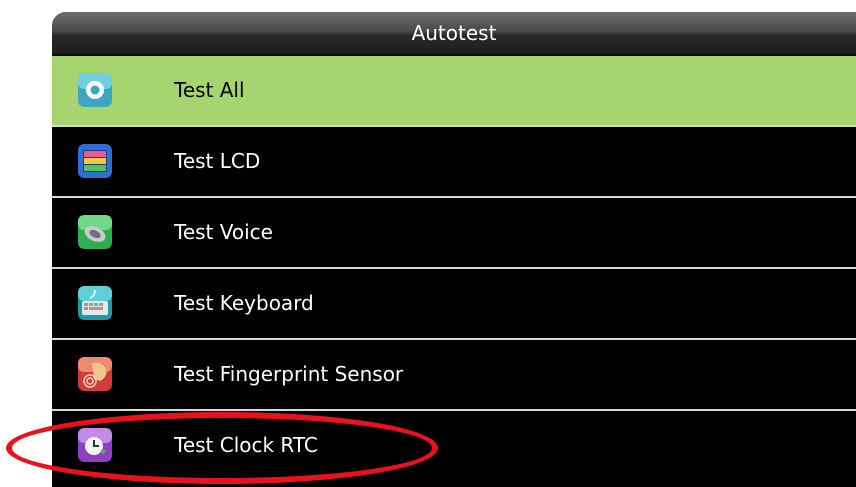 This screenshot has height=487, width=856. Describe the element at coordinates (95, 303) in the screenshot. I see `keyboard-icon` at that location.